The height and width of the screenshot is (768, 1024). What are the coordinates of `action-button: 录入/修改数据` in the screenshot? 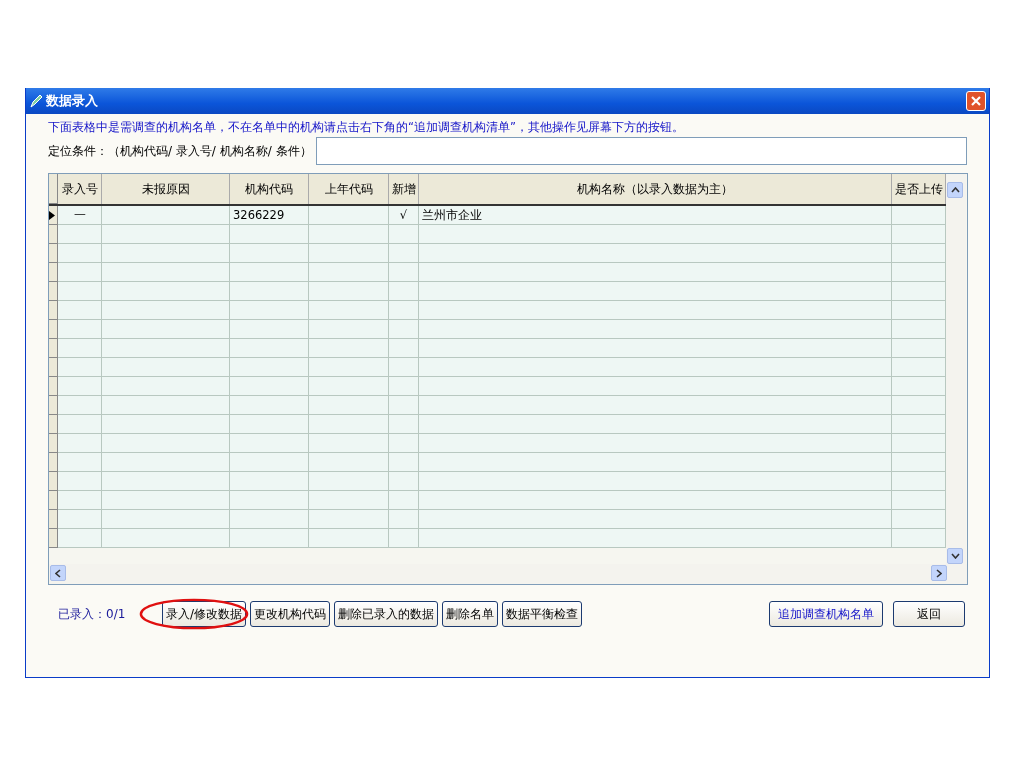 It's located at (204, 614).